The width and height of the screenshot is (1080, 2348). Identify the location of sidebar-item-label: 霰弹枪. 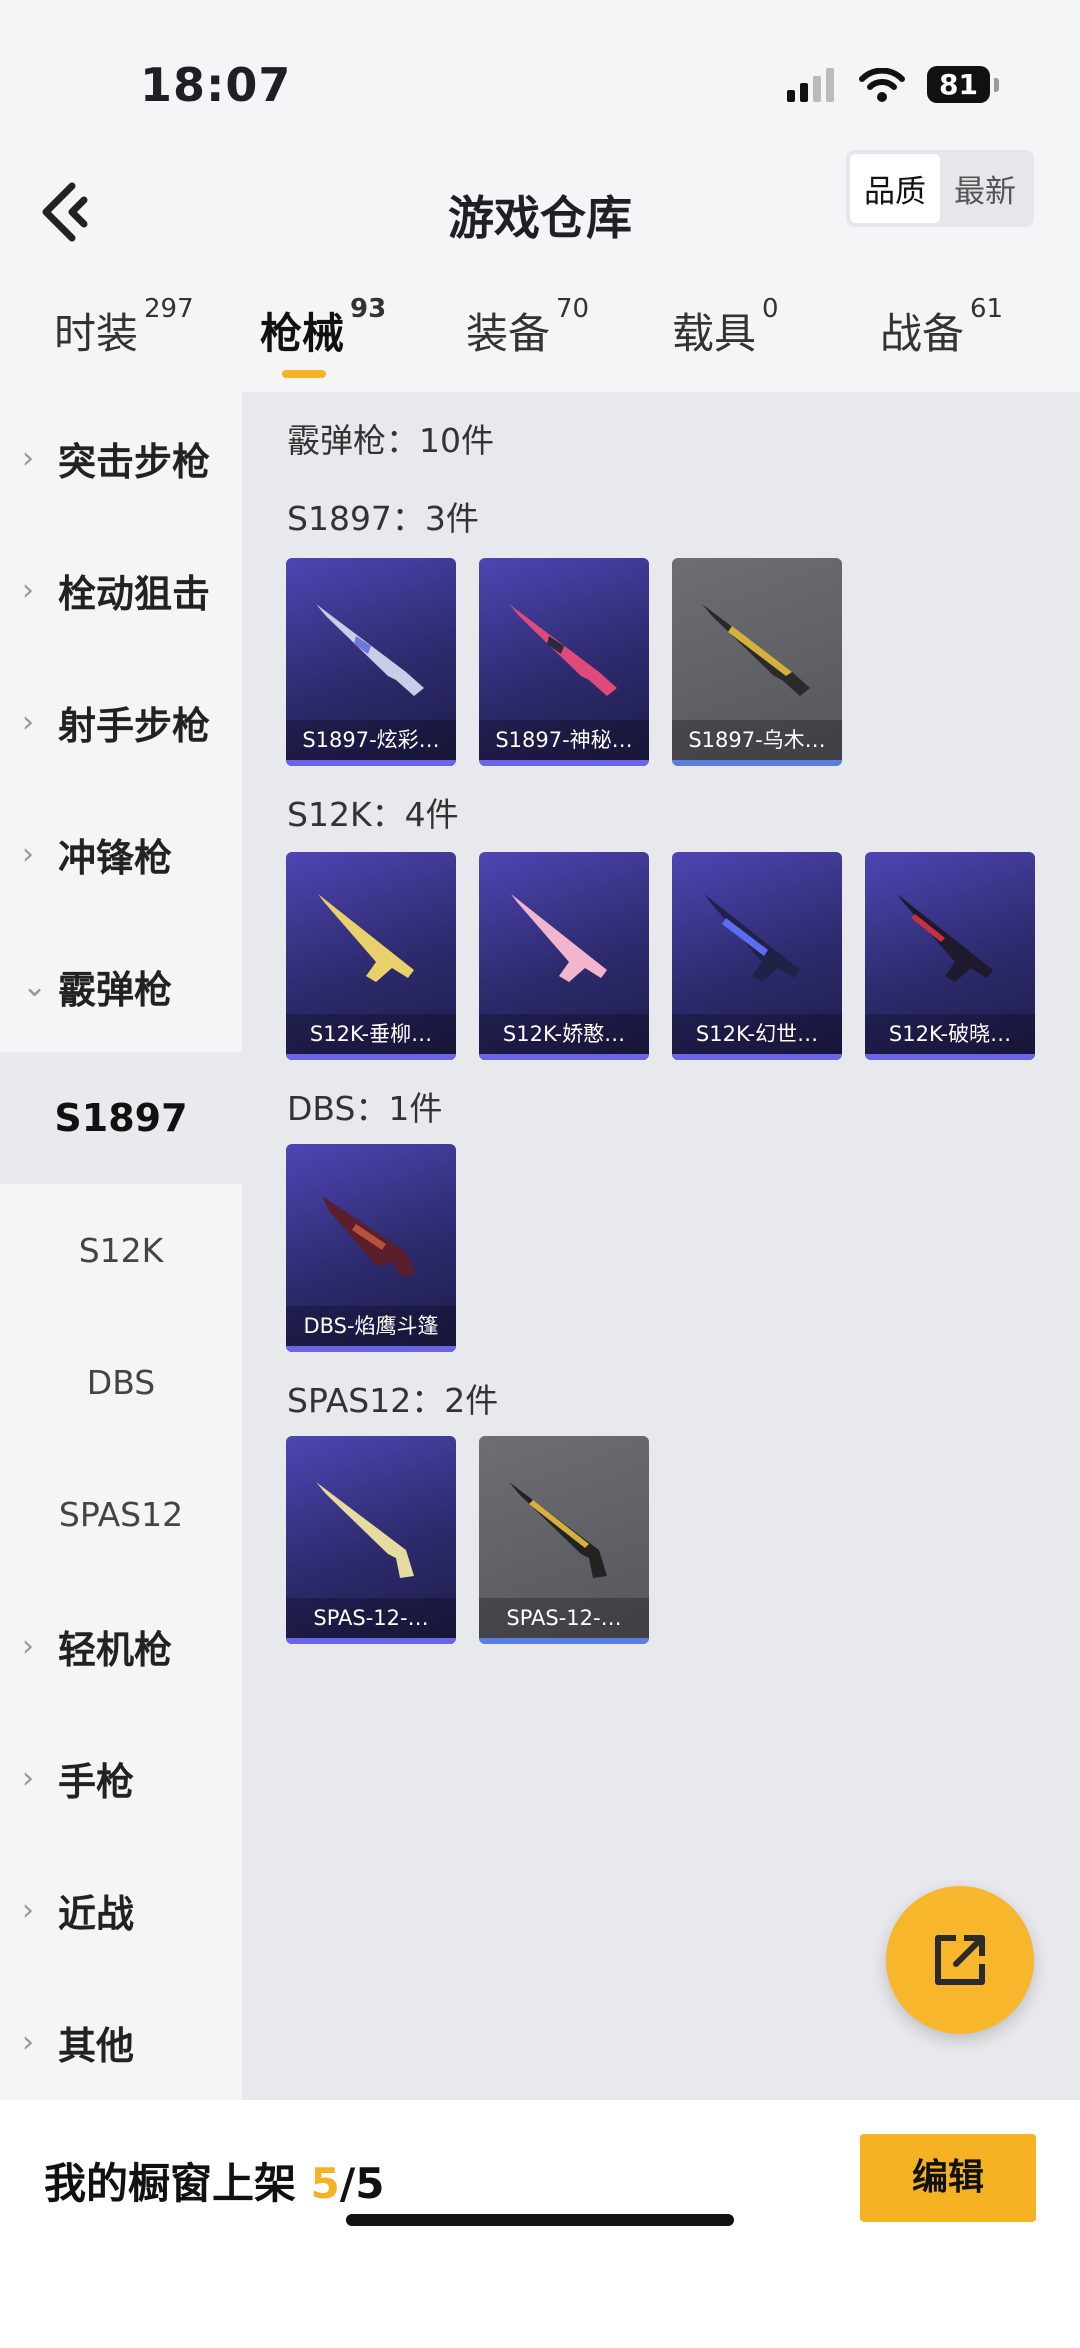
(115, 989).